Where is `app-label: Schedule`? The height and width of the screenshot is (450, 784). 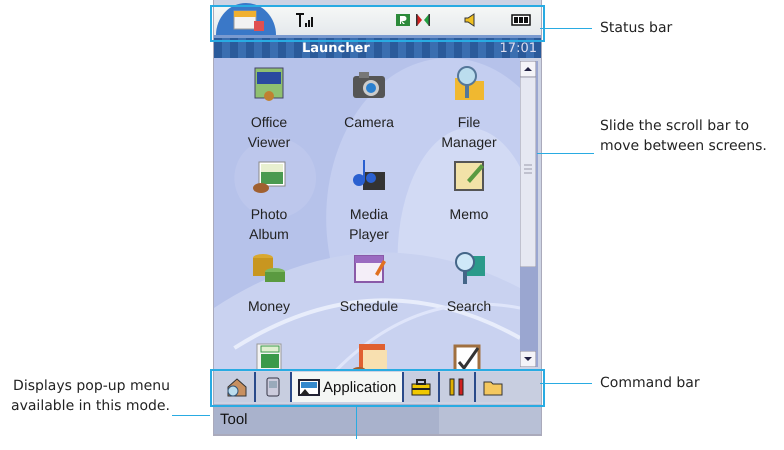 app-label: Schedule is located at coordinates (369, 306).